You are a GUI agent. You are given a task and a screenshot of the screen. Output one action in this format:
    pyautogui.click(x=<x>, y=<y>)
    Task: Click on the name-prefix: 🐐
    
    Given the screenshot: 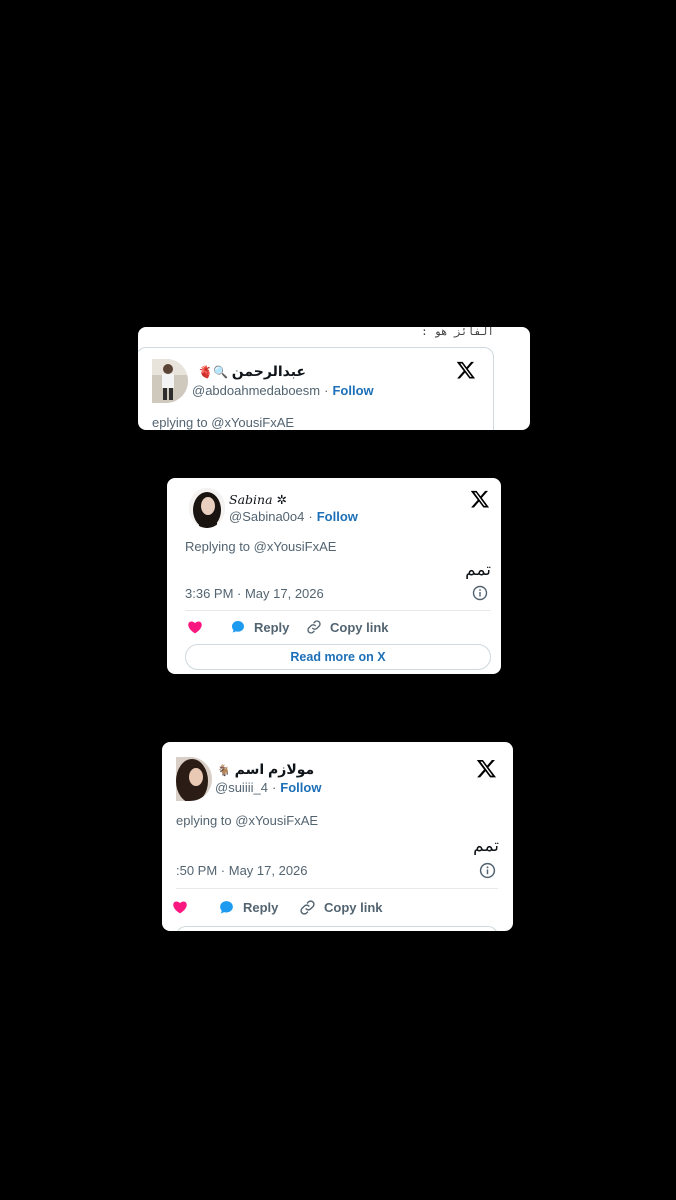 What is the action you would take?
    pyautogui.click(x=224, y=771)
    